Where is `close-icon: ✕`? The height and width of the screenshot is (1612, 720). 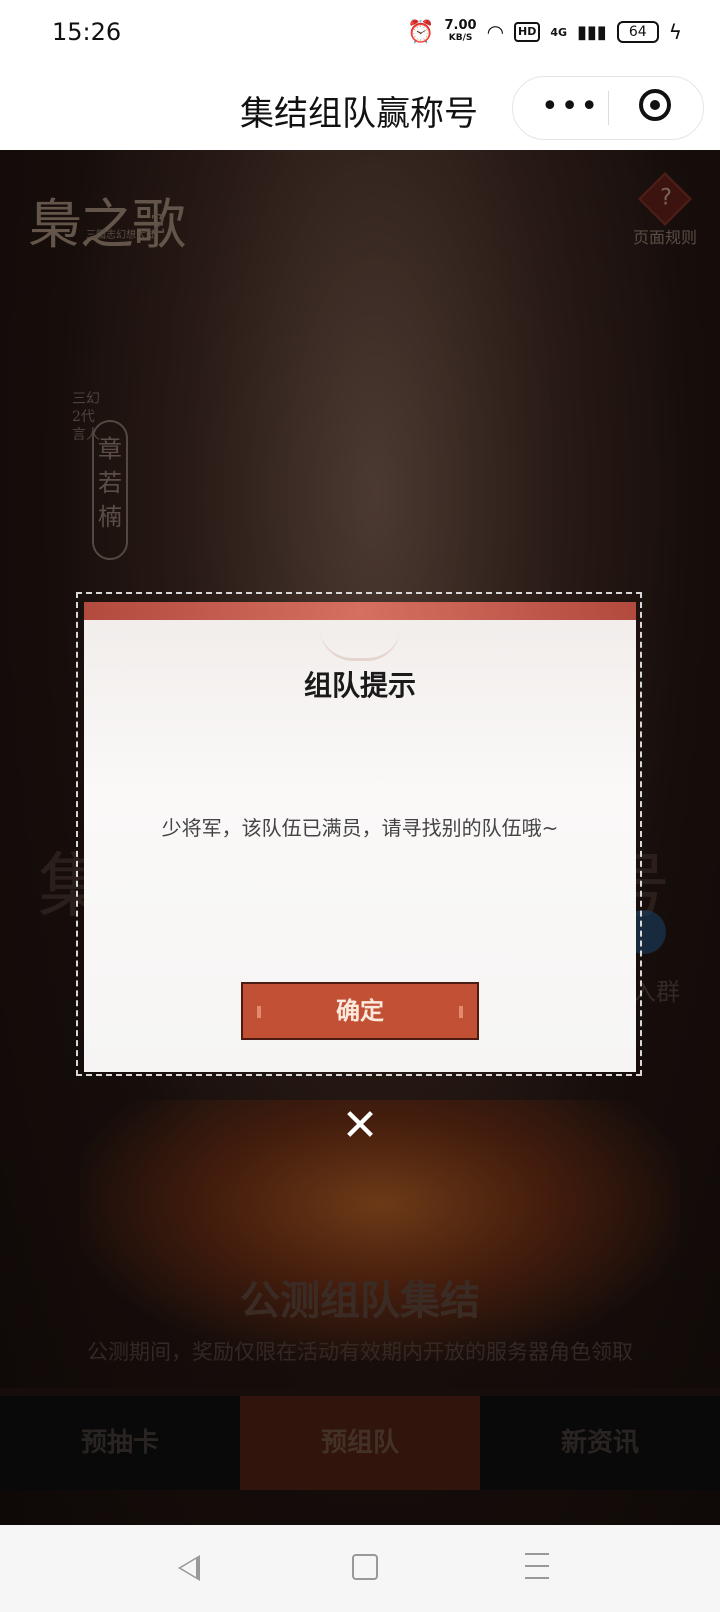
close-icon: ✕ is located at coordinates (360, 1126).